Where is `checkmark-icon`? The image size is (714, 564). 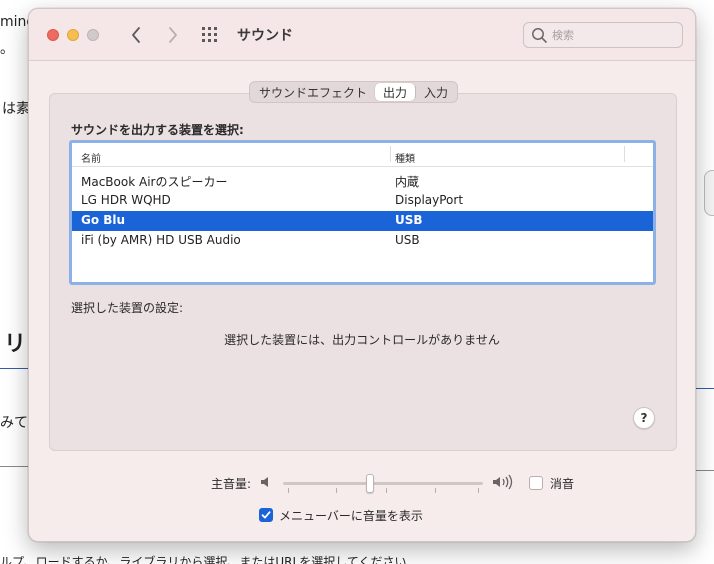
checkmark-icon is located at coordinates (266, 515).